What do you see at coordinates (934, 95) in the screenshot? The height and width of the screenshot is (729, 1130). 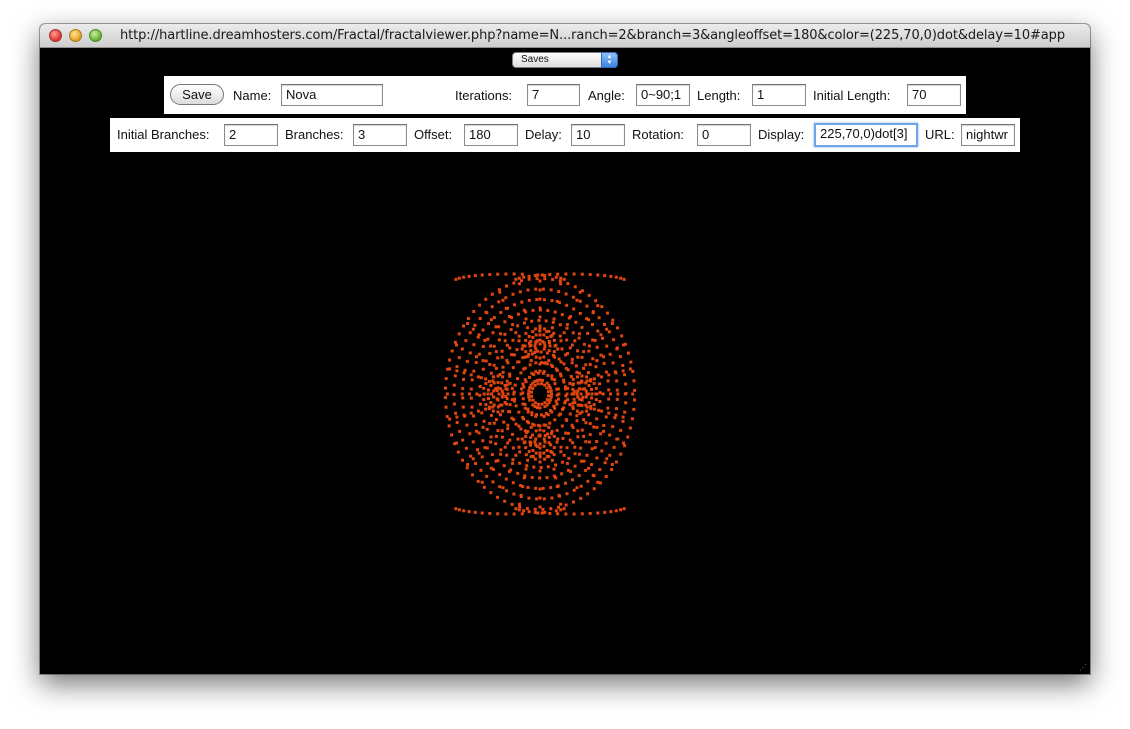 I see `initial-length-input: 70` at bounding box center [934, 95].